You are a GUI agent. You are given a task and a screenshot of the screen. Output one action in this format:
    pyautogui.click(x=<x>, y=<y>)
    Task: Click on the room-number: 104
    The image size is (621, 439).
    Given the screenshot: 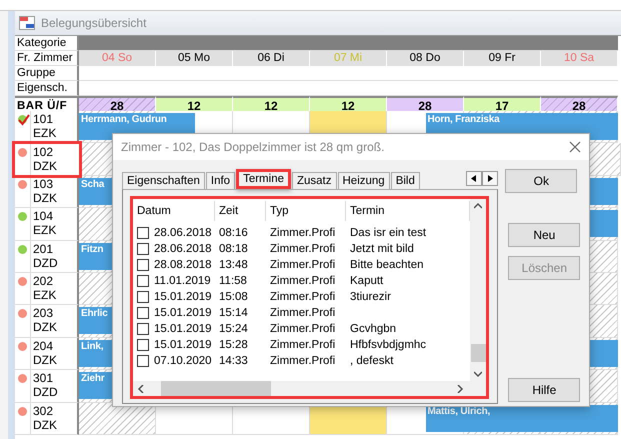 What is the action you would take?
    pyautogui.click(x=43, y=216)
    